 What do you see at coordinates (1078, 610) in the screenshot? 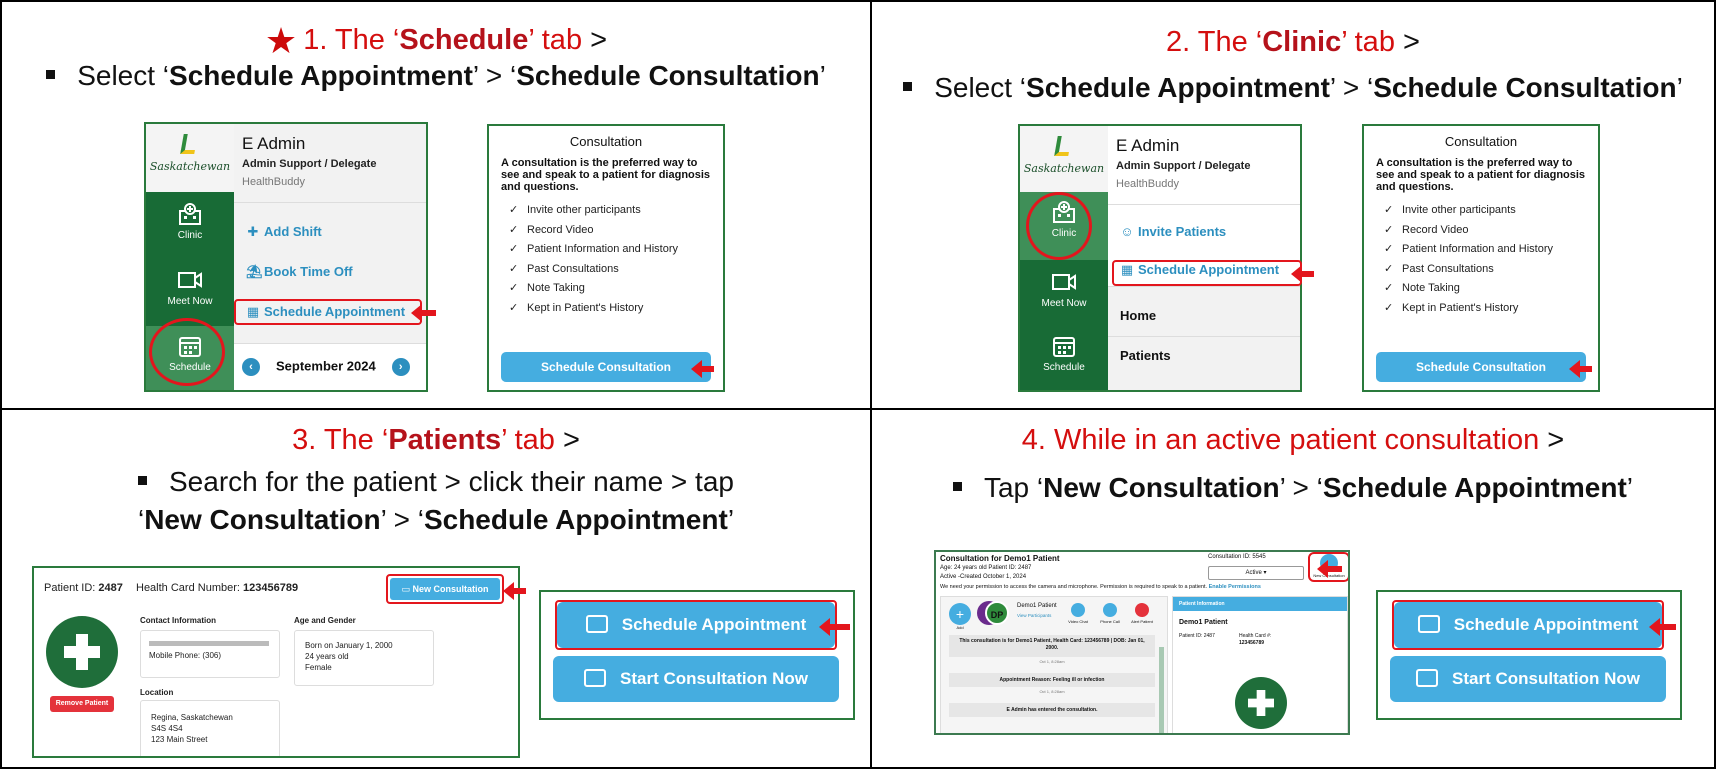
I see `video-chat-button` at bounding box center [1078, 610].